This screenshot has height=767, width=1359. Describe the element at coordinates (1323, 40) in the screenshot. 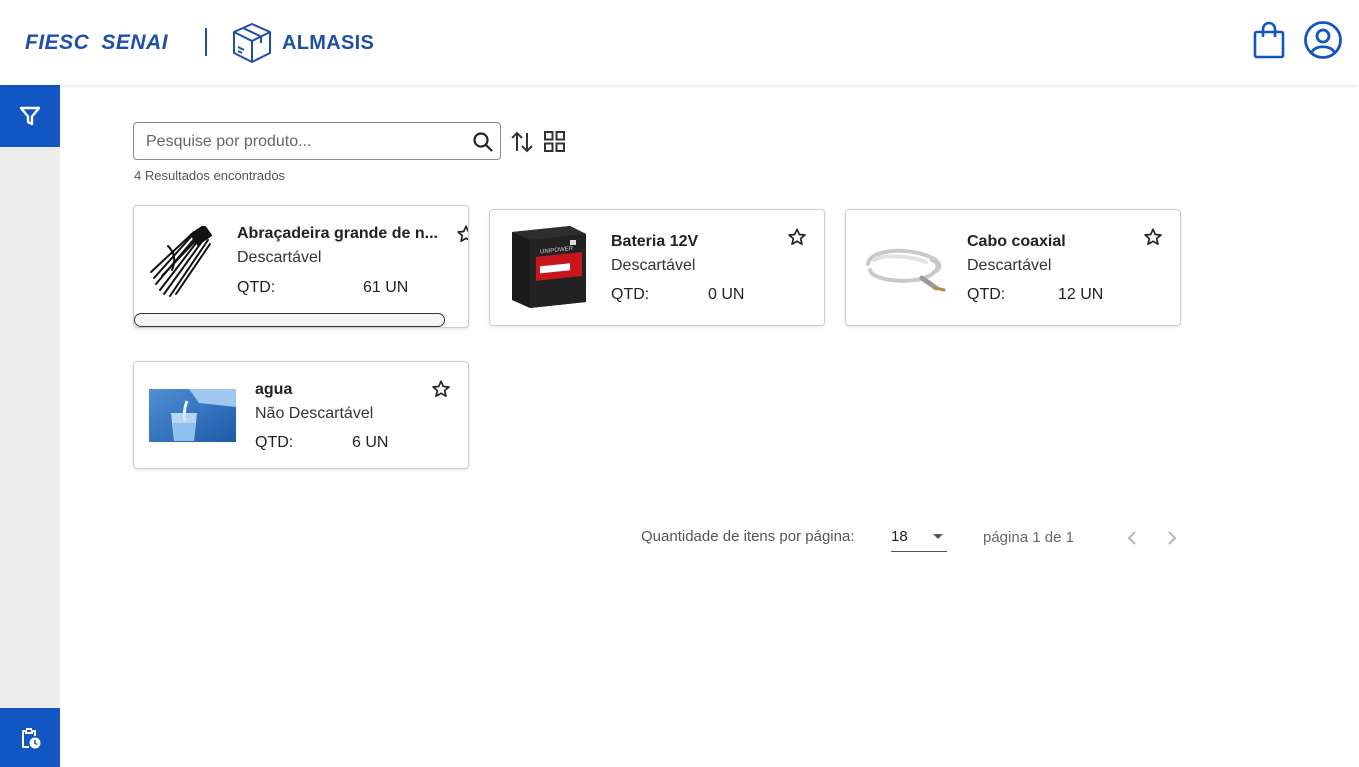

I see `user-account-icon` at that location.